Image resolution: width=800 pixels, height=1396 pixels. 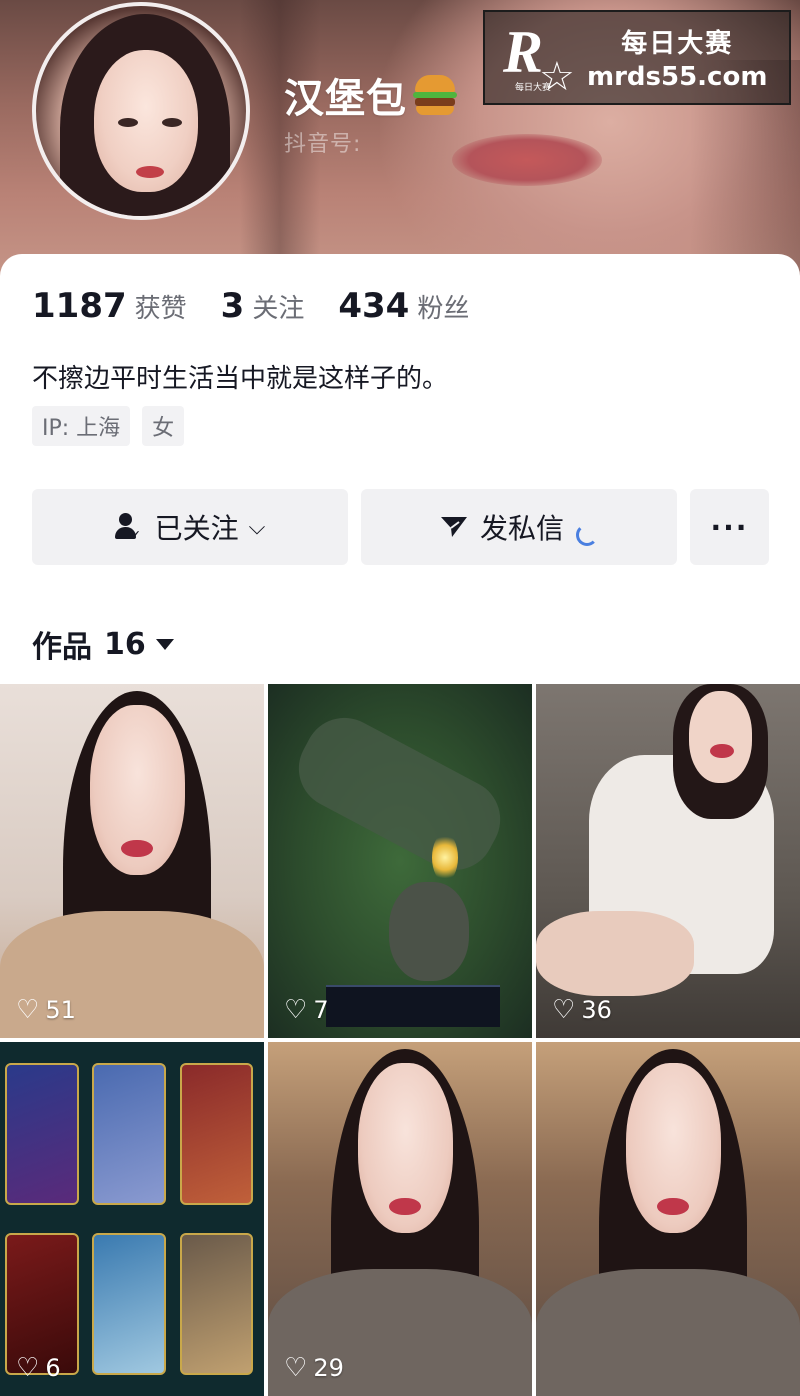 What do you see at coordinates (81, 426) in the screenshot?
I see `tag-ip-location: IP: 上海` at bounding box center [81, 426].